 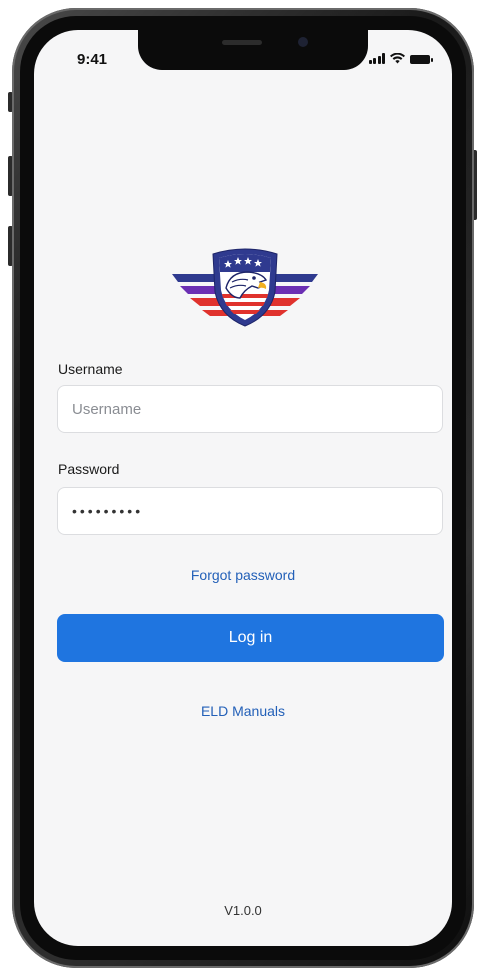 What do you see at coordinates (89, 469) in the screenshot?
I see `password-label: Password` at bounding box center [89, 469].